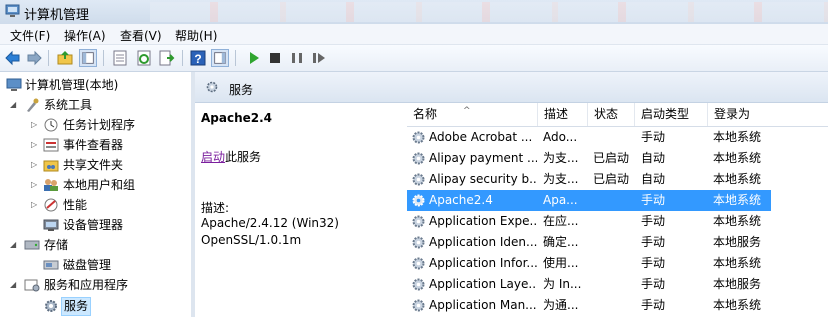  Describe the element at coordinates (511, 87) in the screenshot. I see `services-header: 服务` at that location.